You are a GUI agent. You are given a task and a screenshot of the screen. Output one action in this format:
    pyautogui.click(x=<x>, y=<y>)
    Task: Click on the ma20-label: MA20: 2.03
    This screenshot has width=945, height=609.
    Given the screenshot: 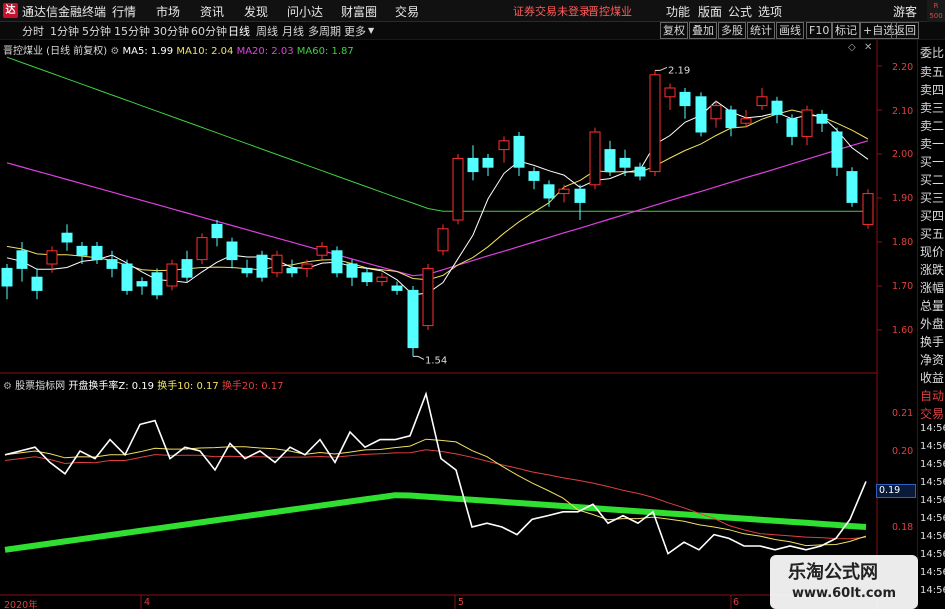 What is the action you would take?
    pyautogui.click(x=265, y=51)
    